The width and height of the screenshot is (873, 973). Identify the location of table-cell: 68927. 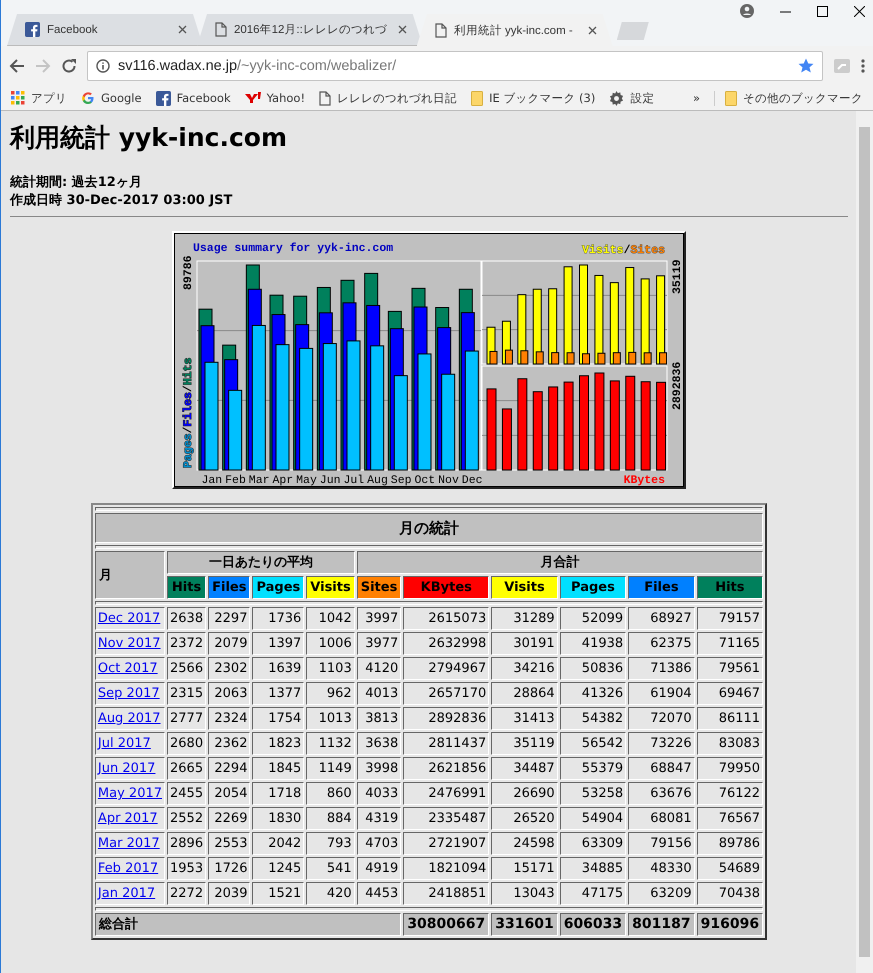
(661, 618).